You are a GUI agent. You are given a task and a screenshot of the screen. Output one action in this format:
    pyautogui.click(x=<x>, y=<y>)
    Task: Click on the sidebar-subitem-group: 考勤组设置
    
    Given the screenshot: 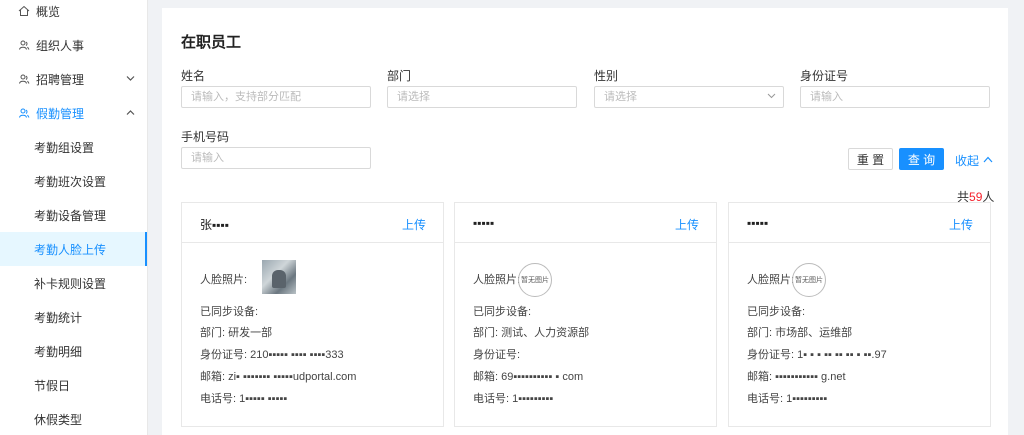 What is the action you would take?
    pyautogui.click(x=73, y=147)
    